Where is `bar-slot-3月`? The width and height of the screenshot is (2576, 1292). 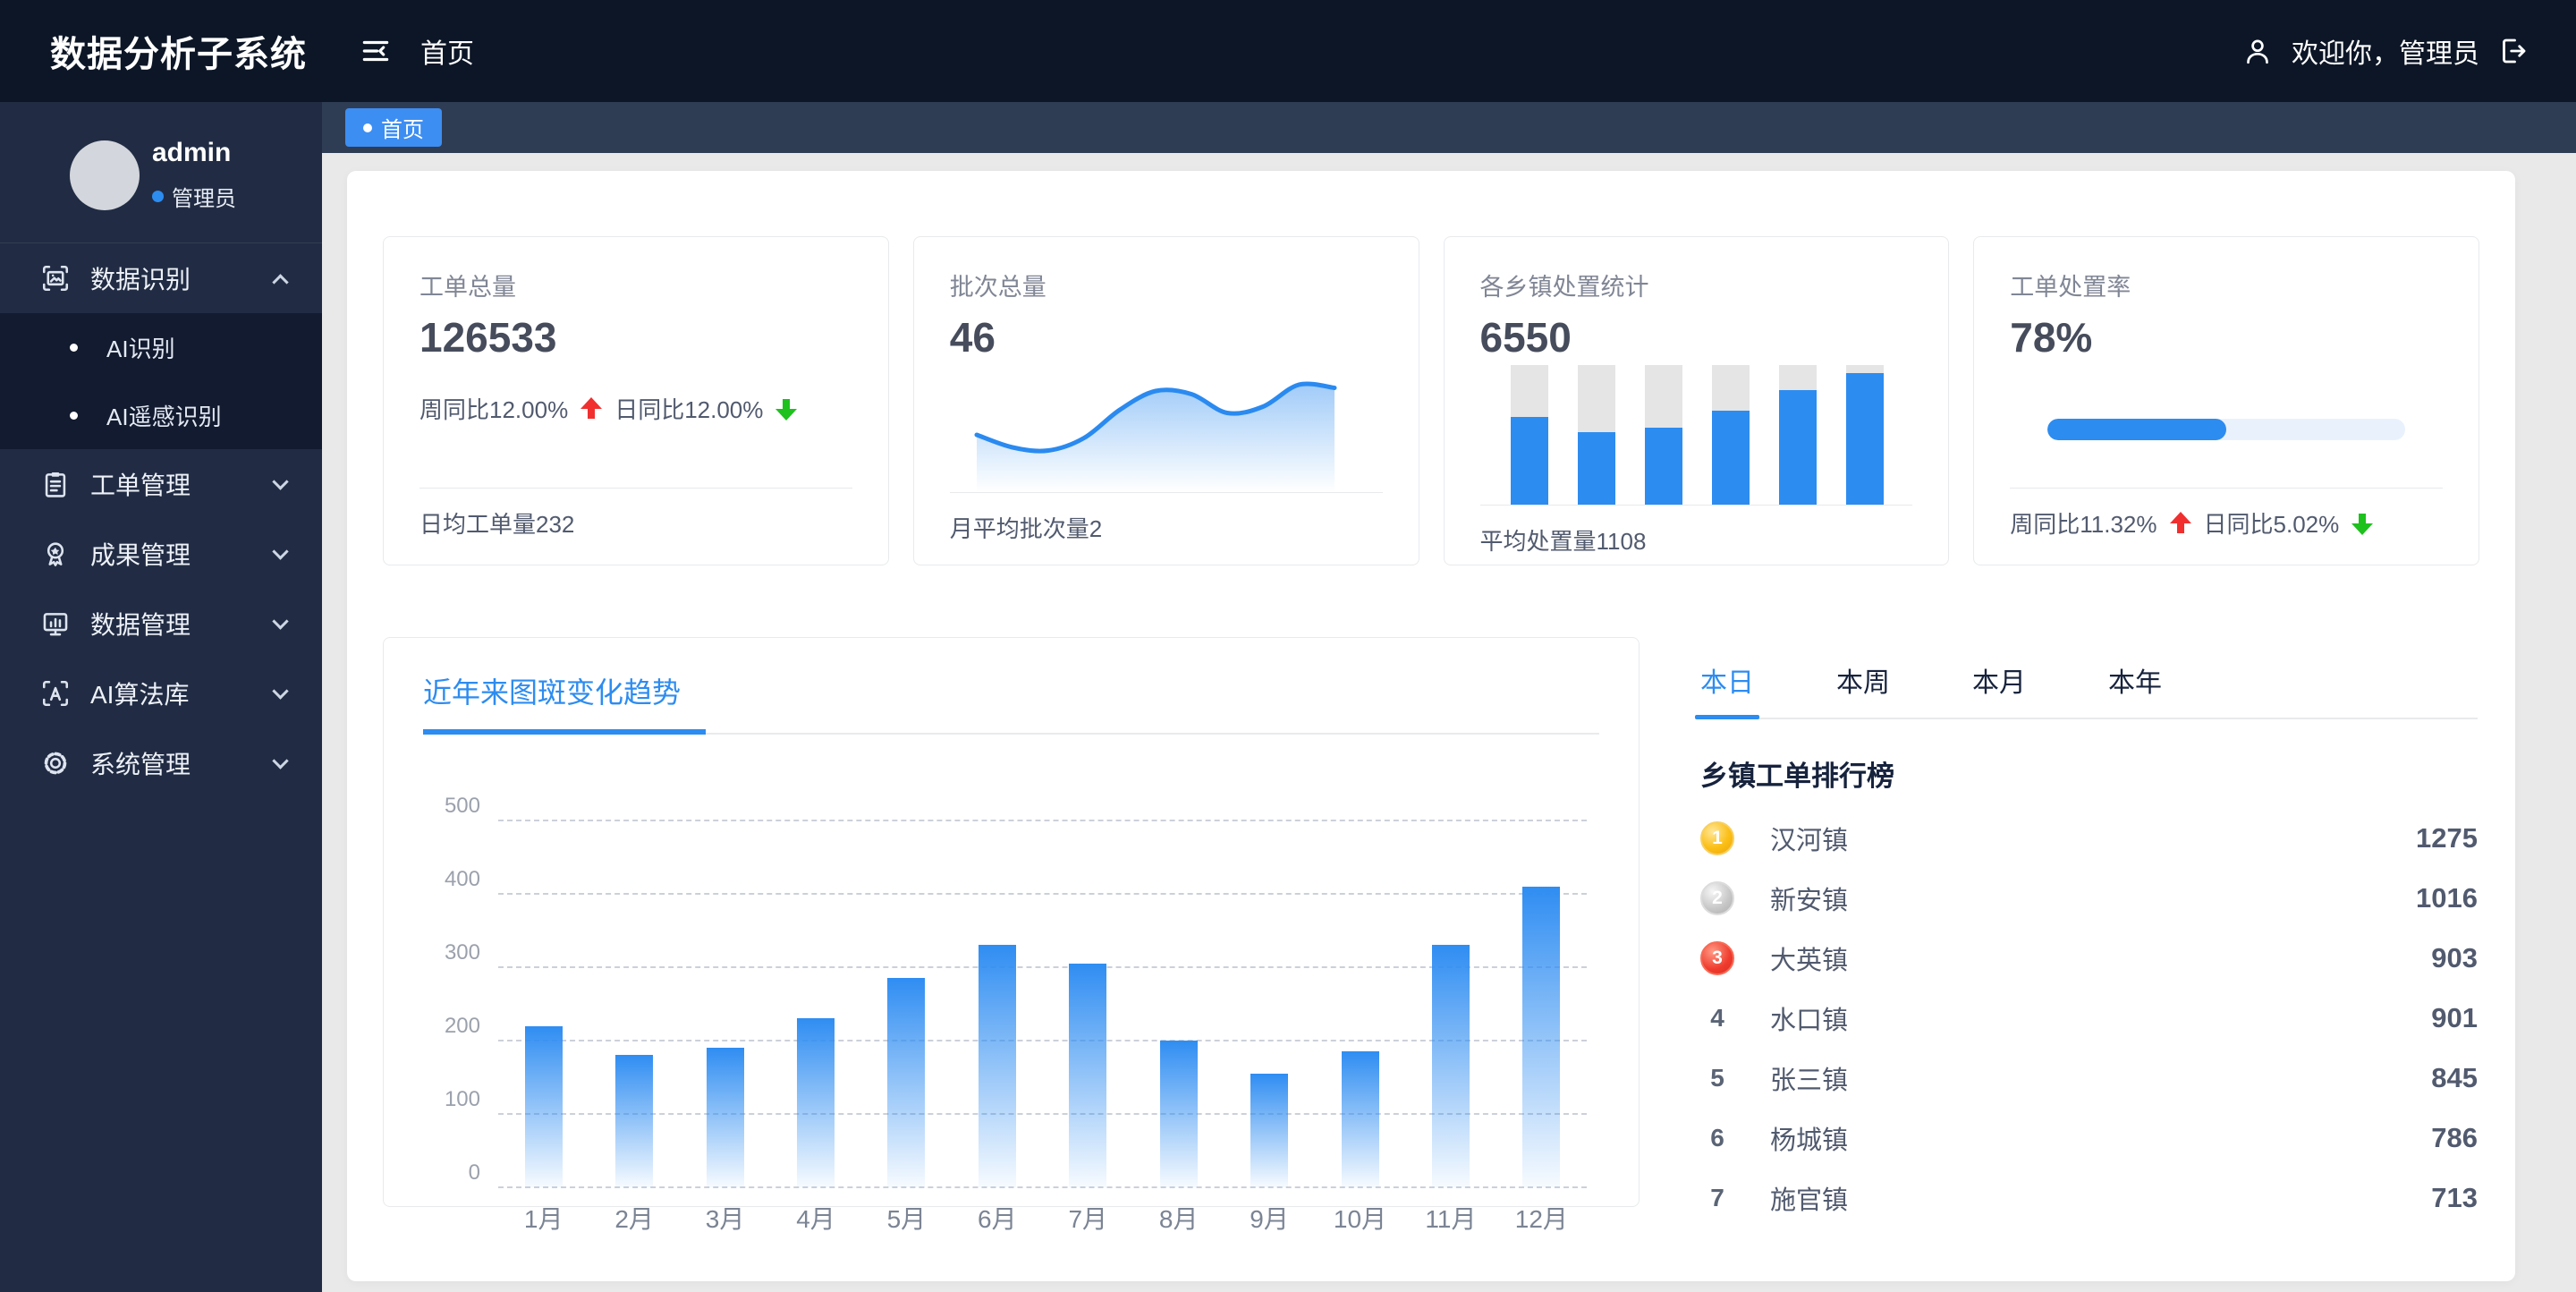 bar-slot-3月 is located at coordinates (725, 1117).